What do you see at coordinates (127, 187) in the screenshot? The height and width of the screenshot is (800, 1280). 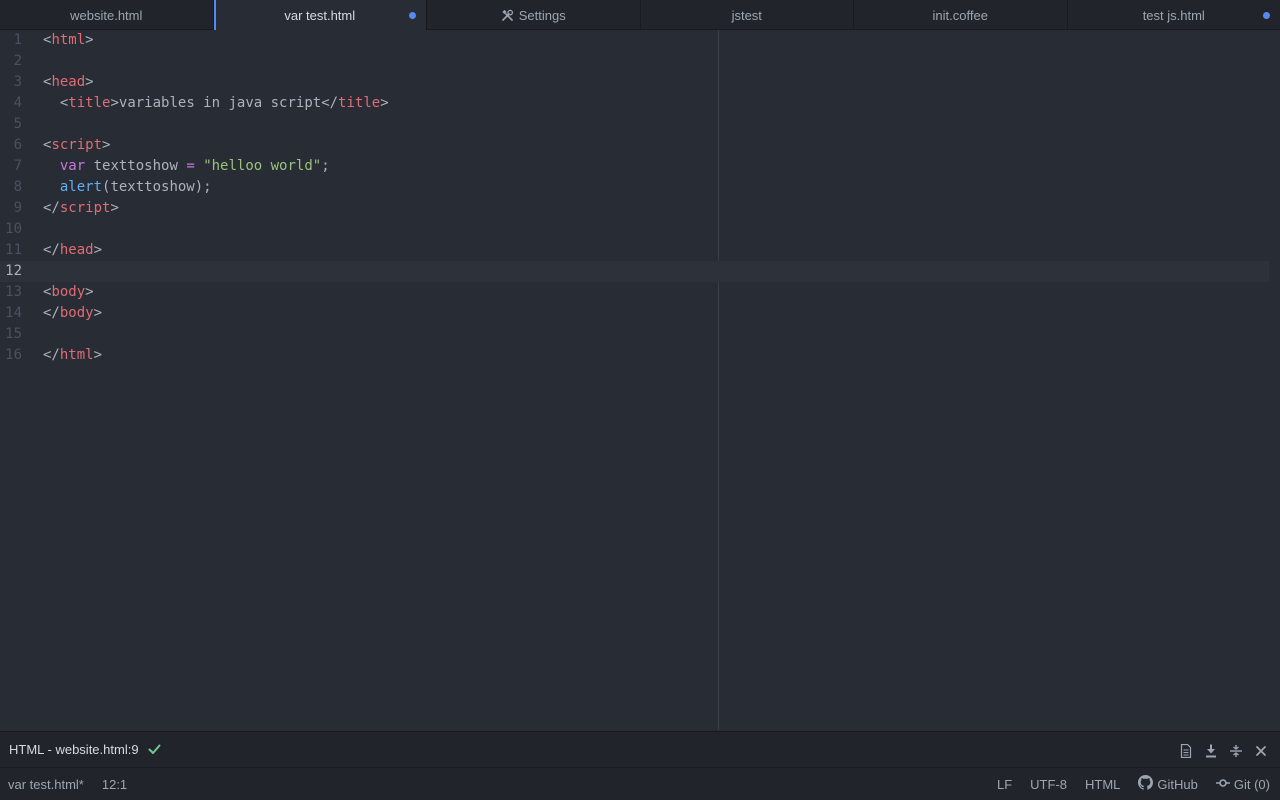 I see `code-text: alert(texttoshow);` at bounding box center [127, 187].